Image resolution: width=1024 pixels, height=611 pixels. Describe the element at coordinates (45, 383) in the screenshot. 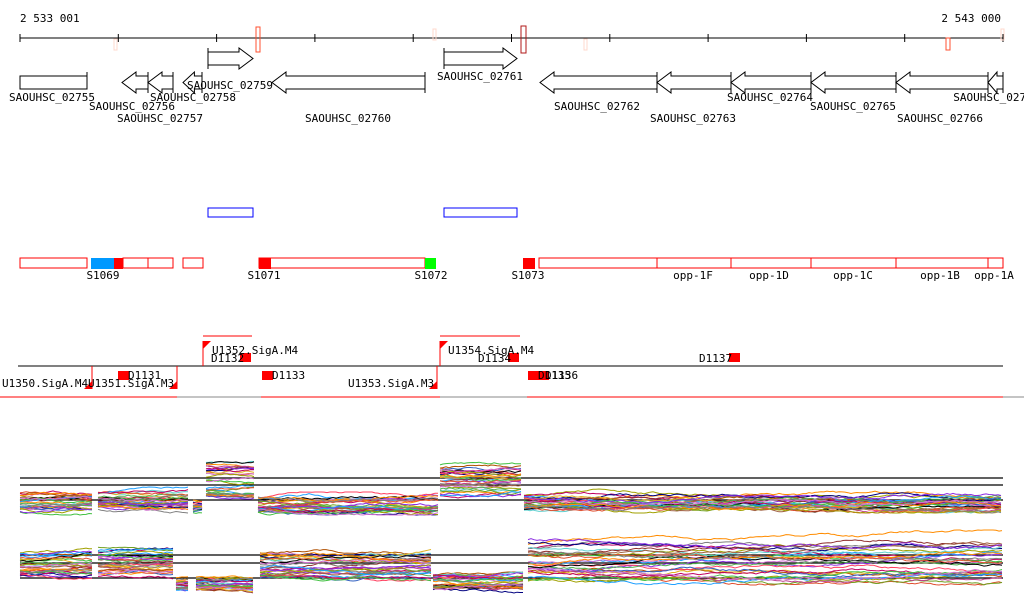

I see `promoter-label: U1350.SigA.M4` at that location.